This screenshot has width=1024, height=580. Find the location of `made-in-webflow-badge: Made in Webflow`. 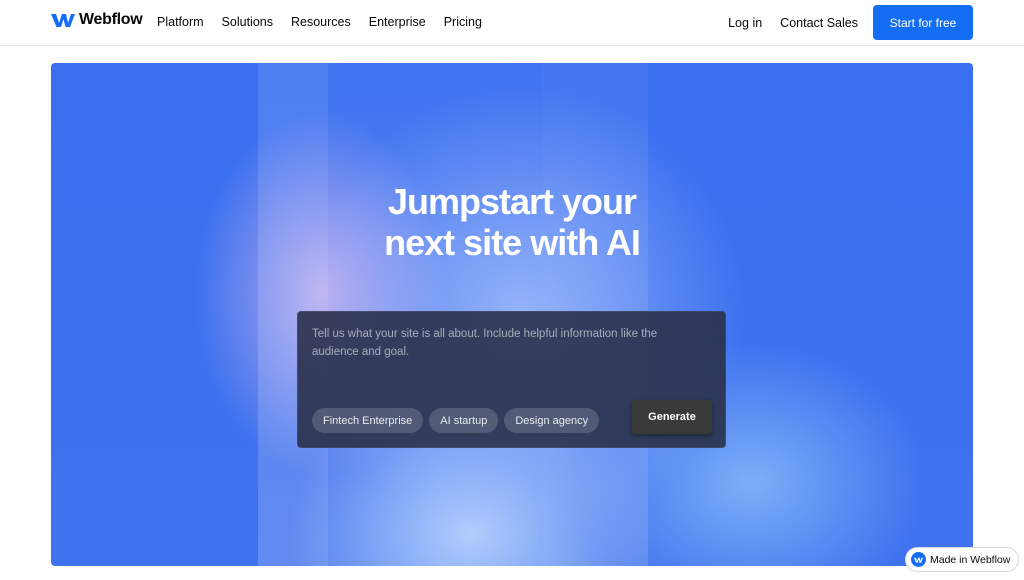

made-in-webflow-badge: Made in Webflow is located at coordinates (962, 559).